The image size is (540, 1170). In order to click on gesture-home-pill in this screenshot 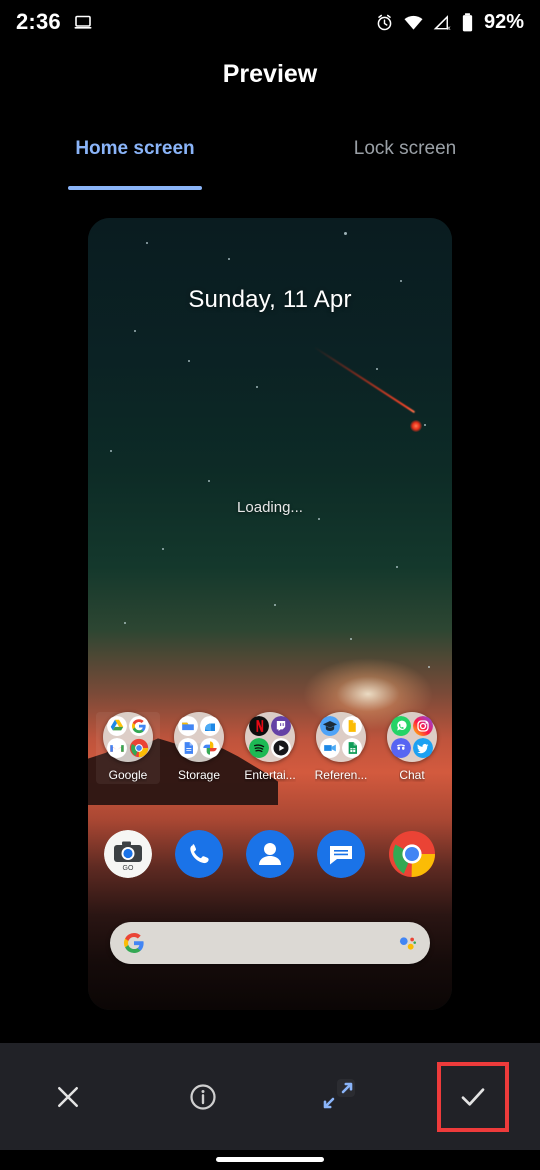, I will do `click(270, 1159)`.